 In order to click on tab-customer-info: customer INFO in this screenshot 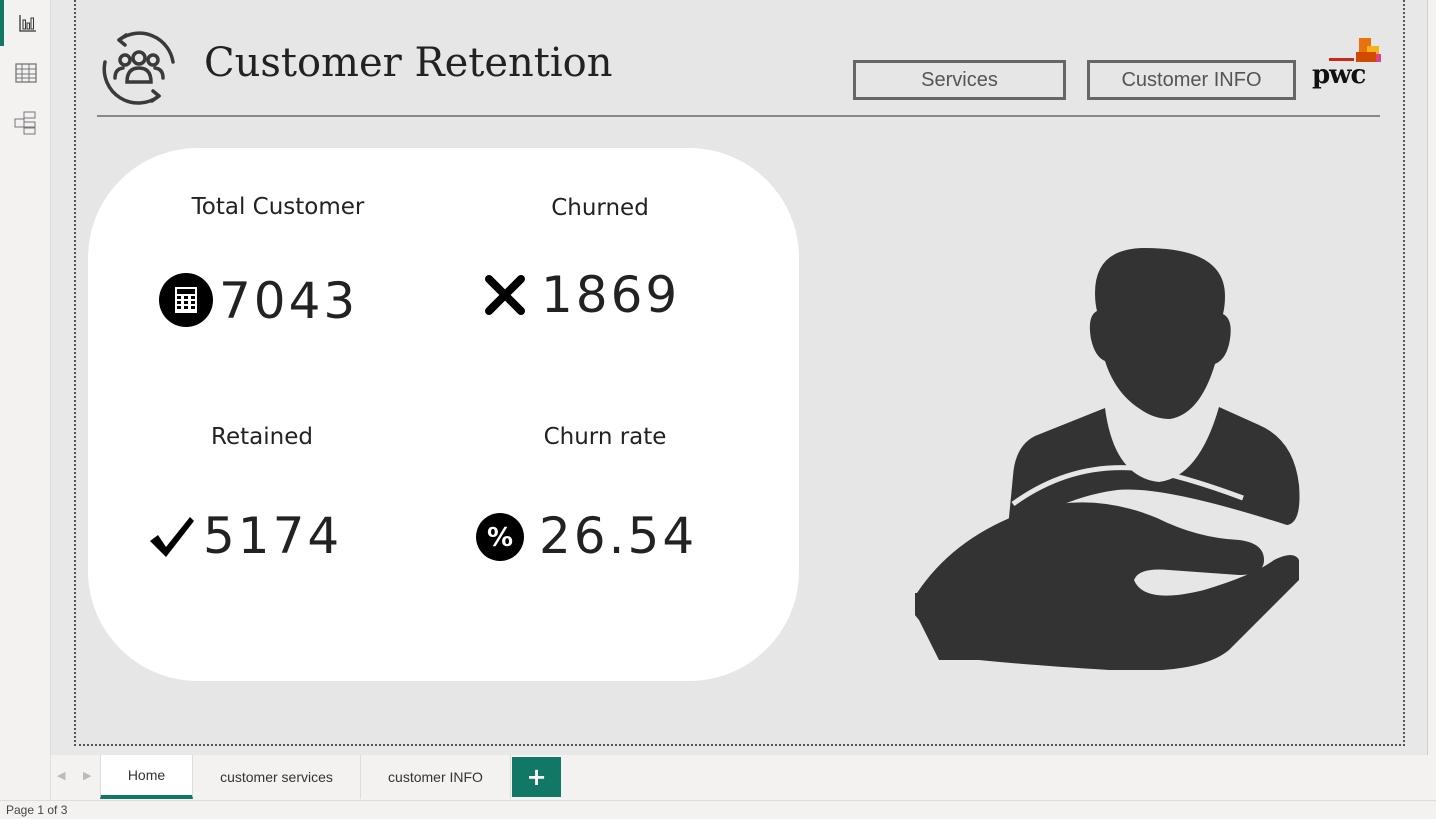, I will do `click(436, 777)`.